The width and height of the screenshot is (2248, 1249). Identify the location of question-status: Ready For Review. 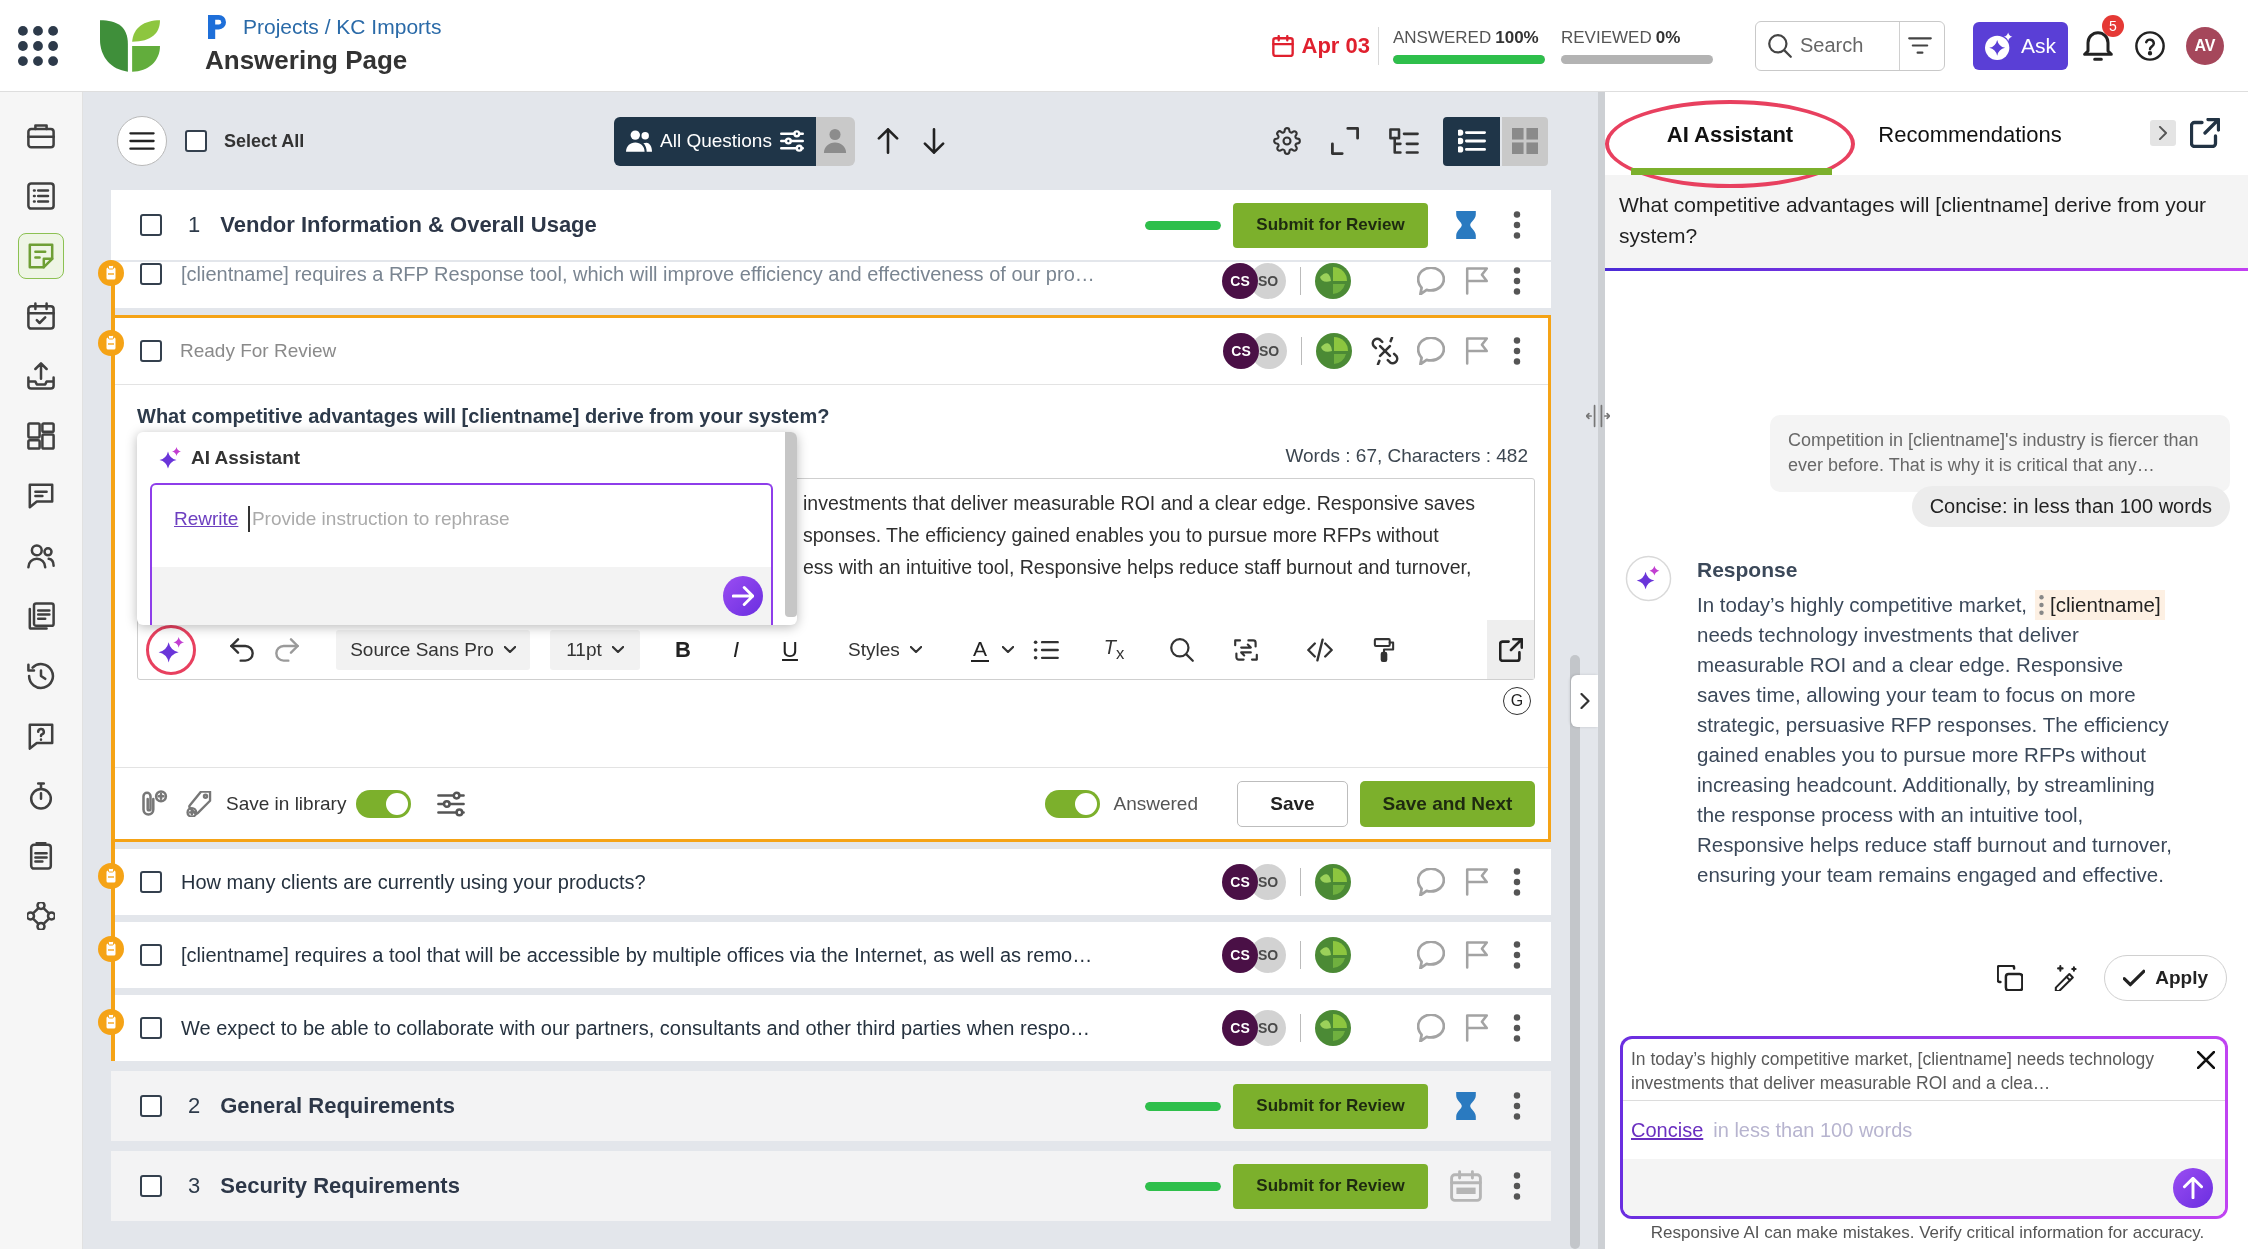
(258, 351).